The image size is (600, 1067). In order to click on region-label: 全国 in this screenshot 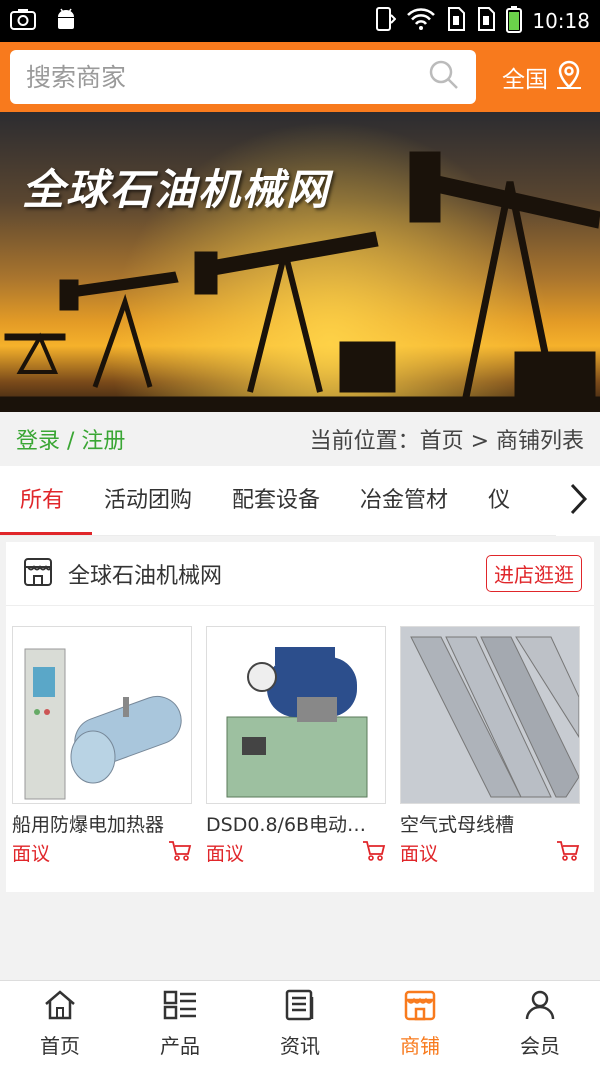, I will do `click(525, 80)`.